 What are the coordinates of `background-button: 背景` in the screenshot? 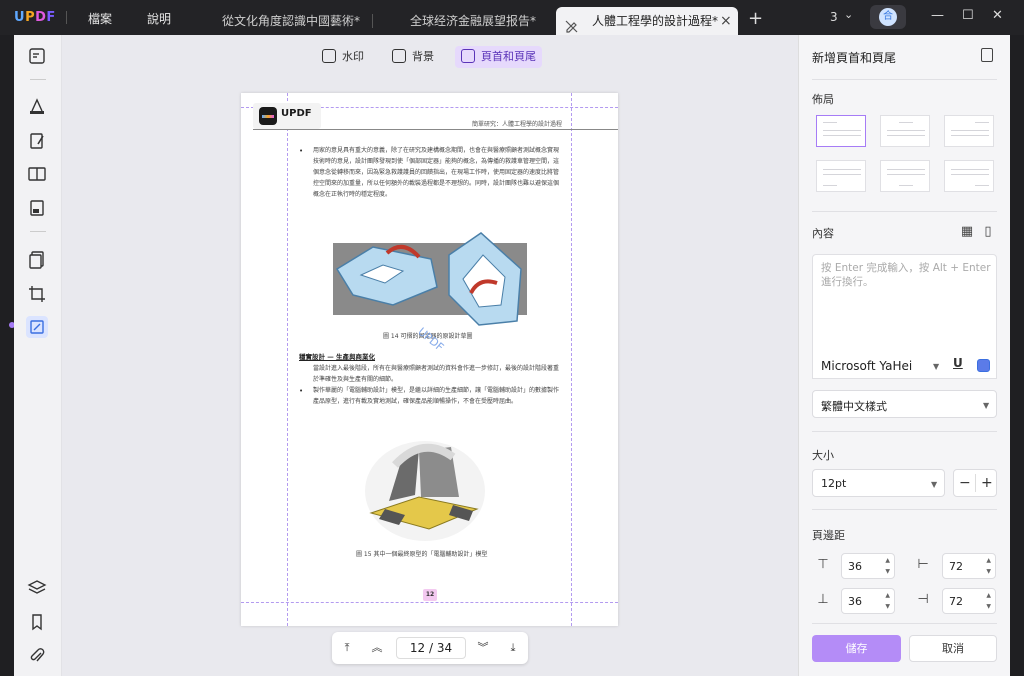 It's located at (413, 57).